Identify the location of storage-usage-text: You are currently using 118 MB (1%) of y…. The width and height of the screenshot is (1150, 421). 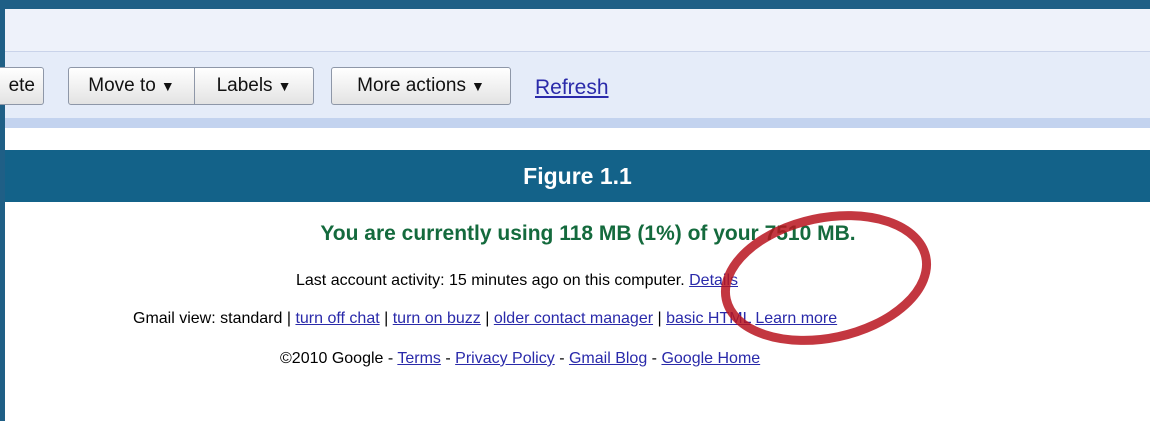
(588, 233).